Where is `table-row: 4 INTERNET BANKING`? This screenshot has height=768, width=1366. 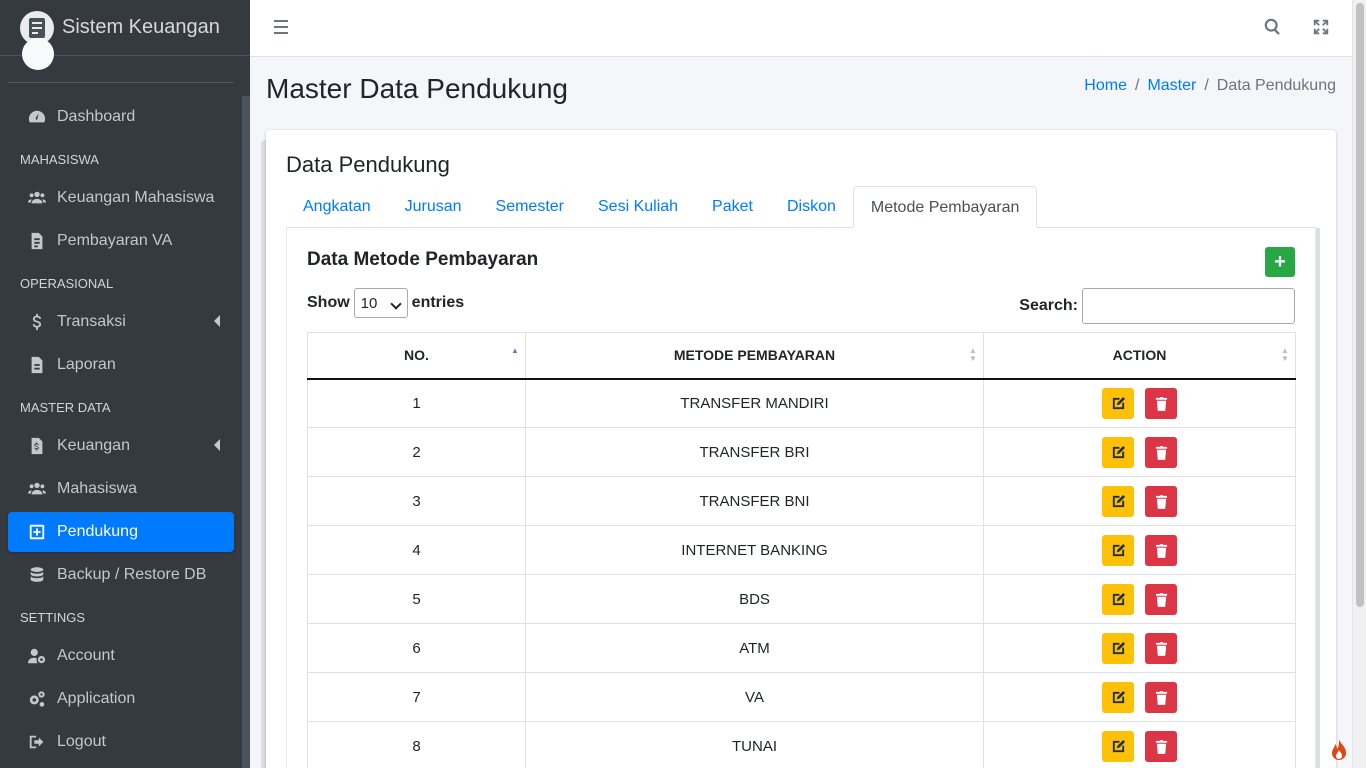
table-row: 4 INTERNET BANKING is located at coordinates (801, 550).